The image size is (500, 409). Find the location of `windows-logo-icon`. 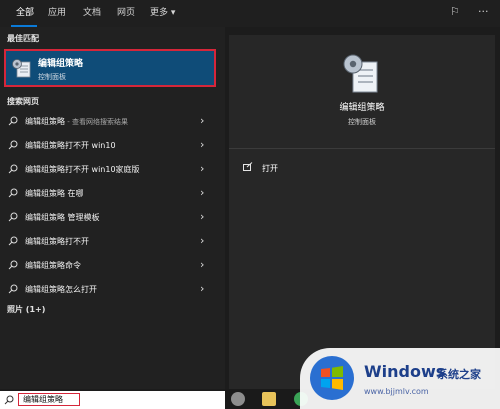

windows-logo-icon is located at coordinates (332, 378).